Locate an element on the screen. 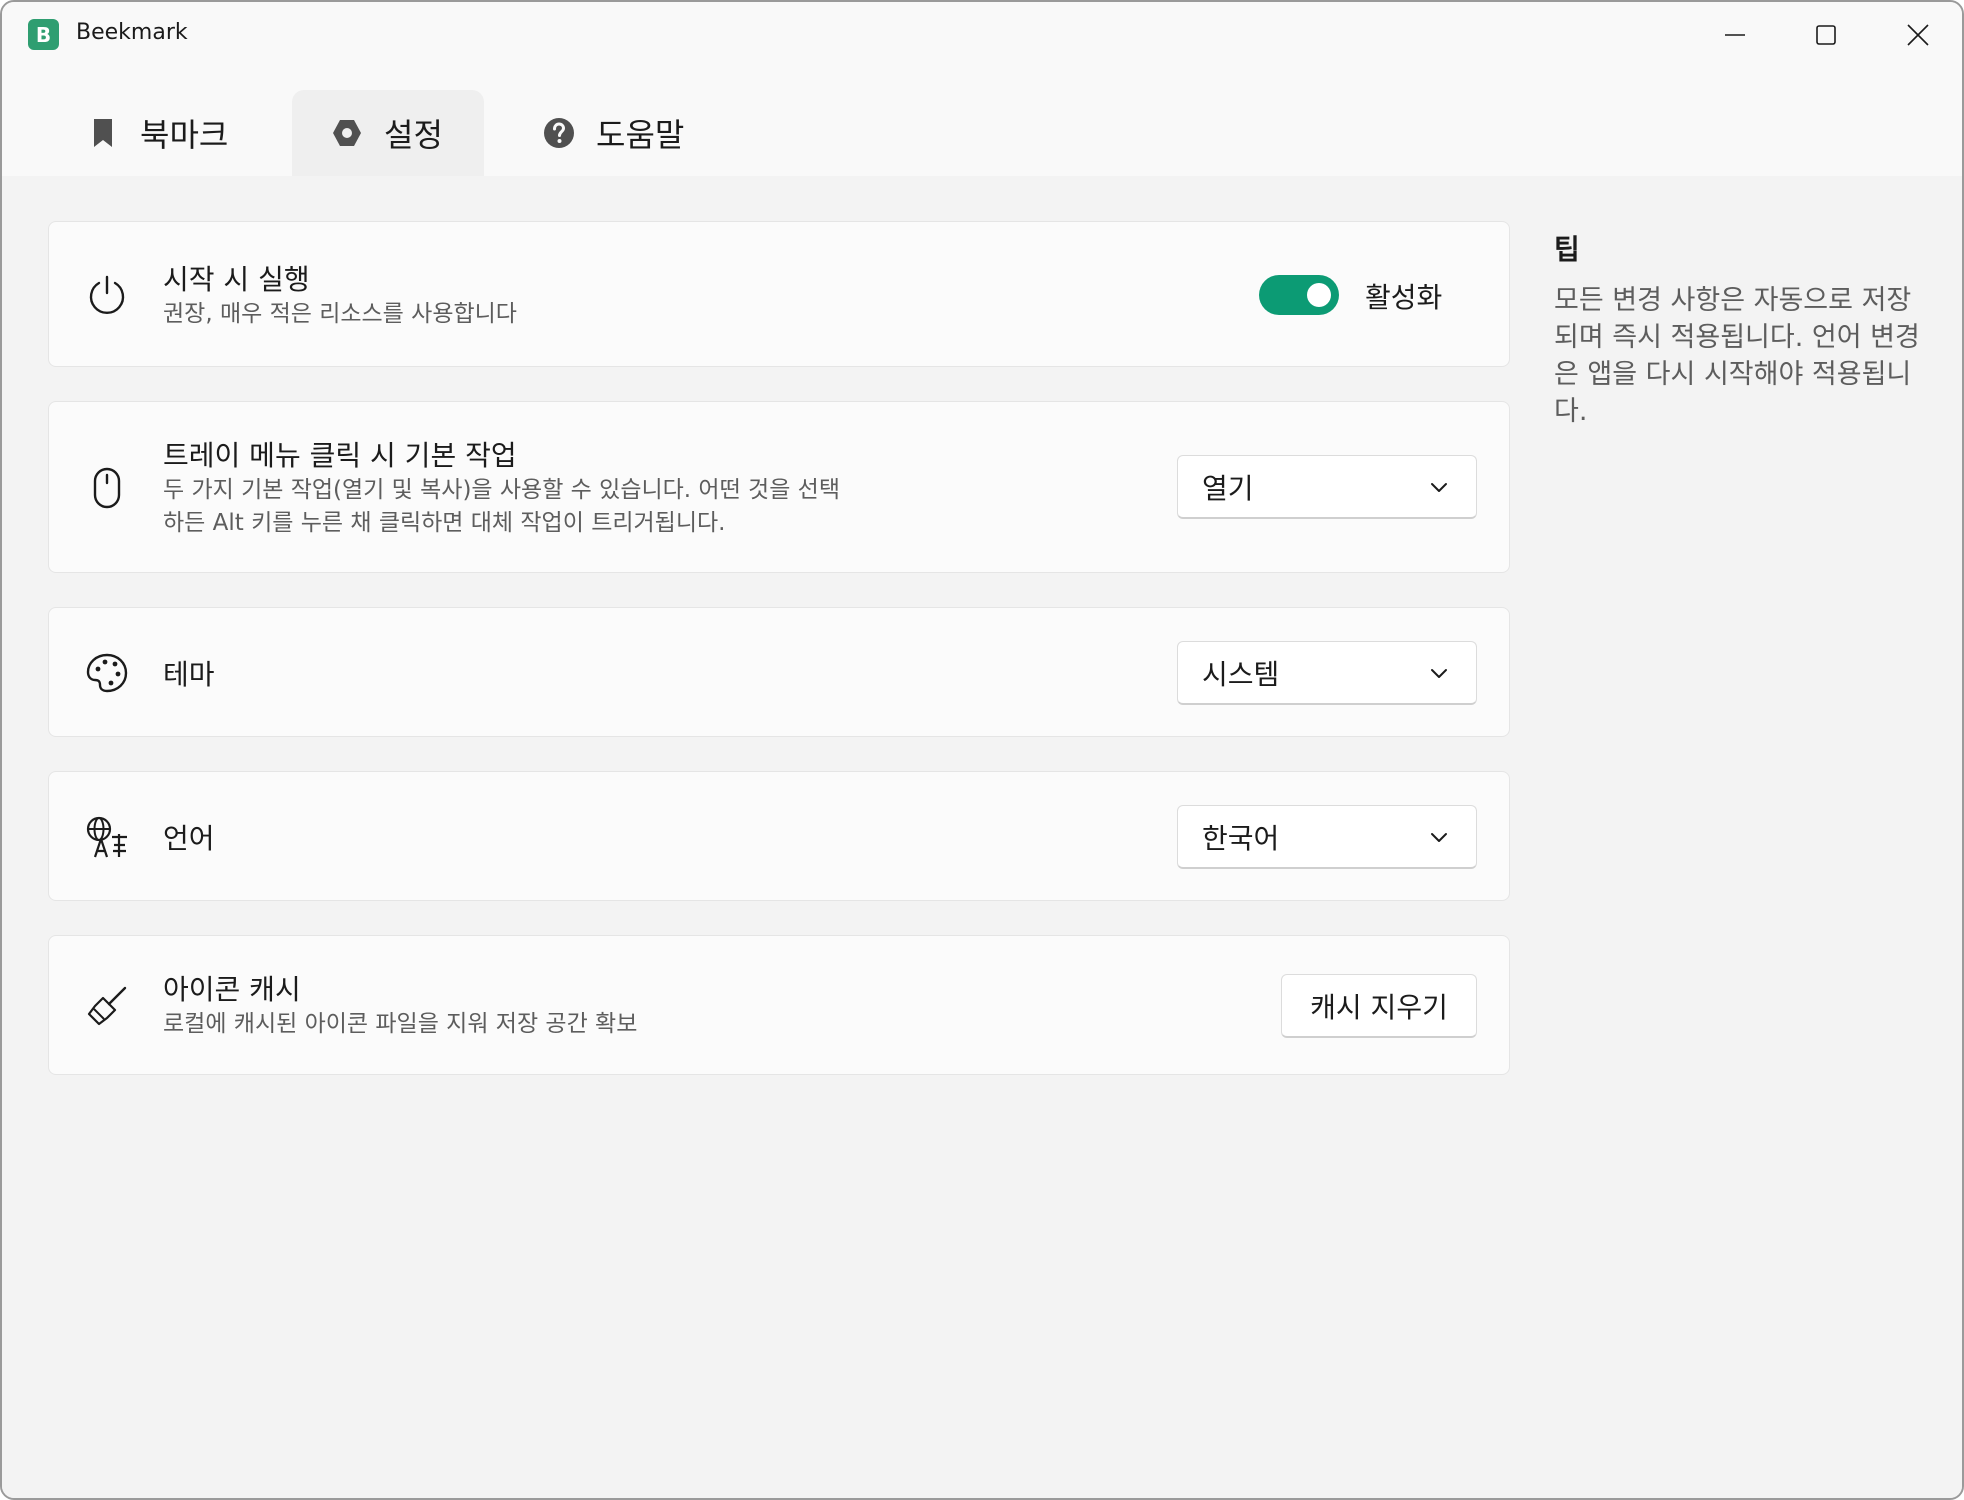 The image size is (1964, 1500). theme-title: 테마 is located at coordinates (189, 674).